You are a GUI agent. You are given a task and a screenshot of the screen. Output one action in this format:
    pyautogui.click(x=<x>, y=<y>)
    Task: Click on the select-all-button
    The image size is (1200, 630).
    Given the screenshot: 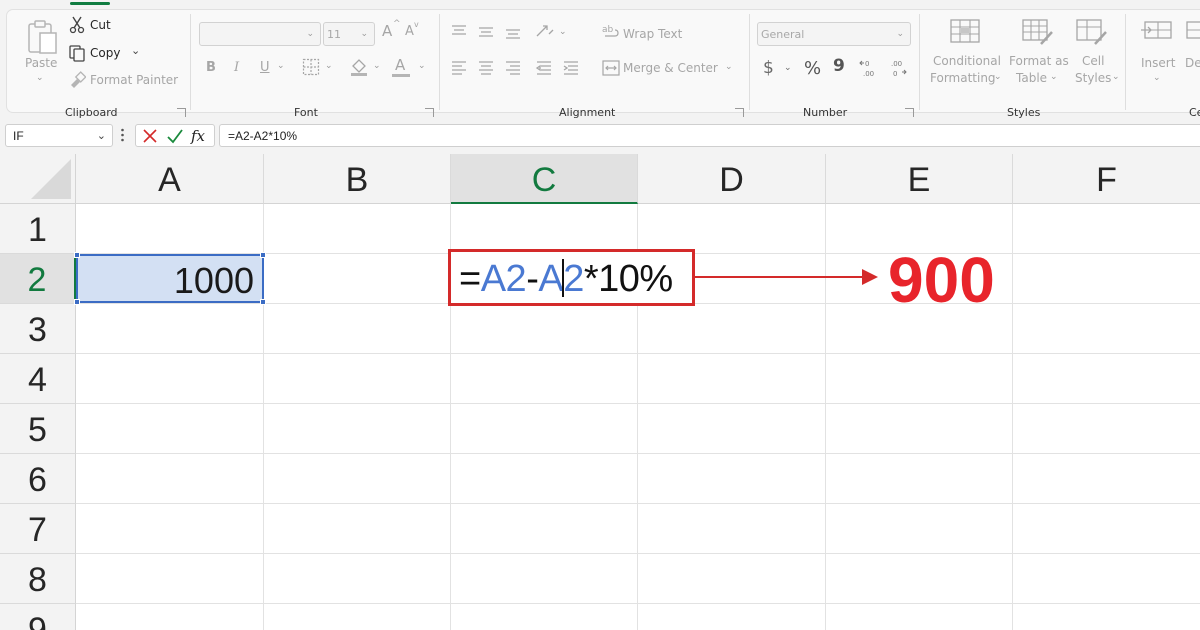 What is the action you would take?
    pyautogui.click(x=38, y=179)
    